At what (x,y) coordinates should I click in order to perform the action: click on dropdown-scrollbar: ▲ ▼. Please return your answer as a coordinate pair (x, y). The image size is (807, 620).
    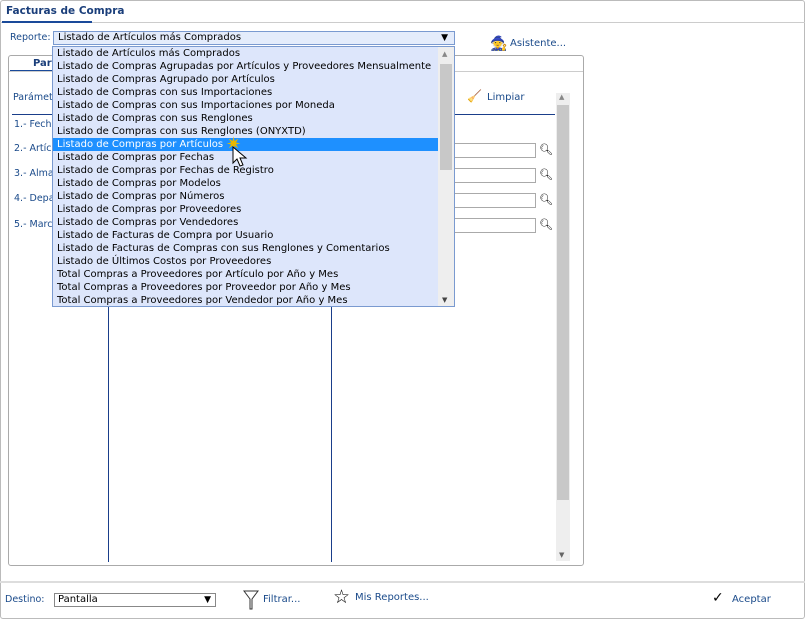
    Looking at the image, I should click on (446, 176).